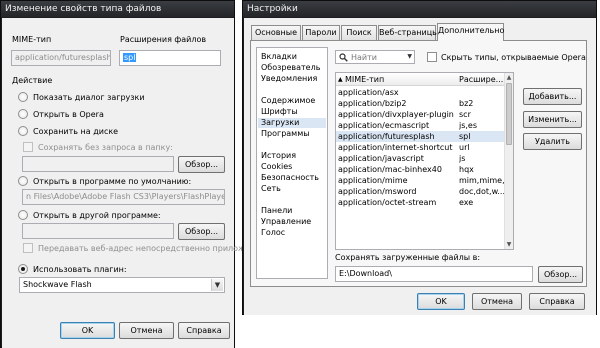 This screenshot has height=348, width=600. I want to click on table-row: application/divxplayer-plugin scr, so click(420, 114).